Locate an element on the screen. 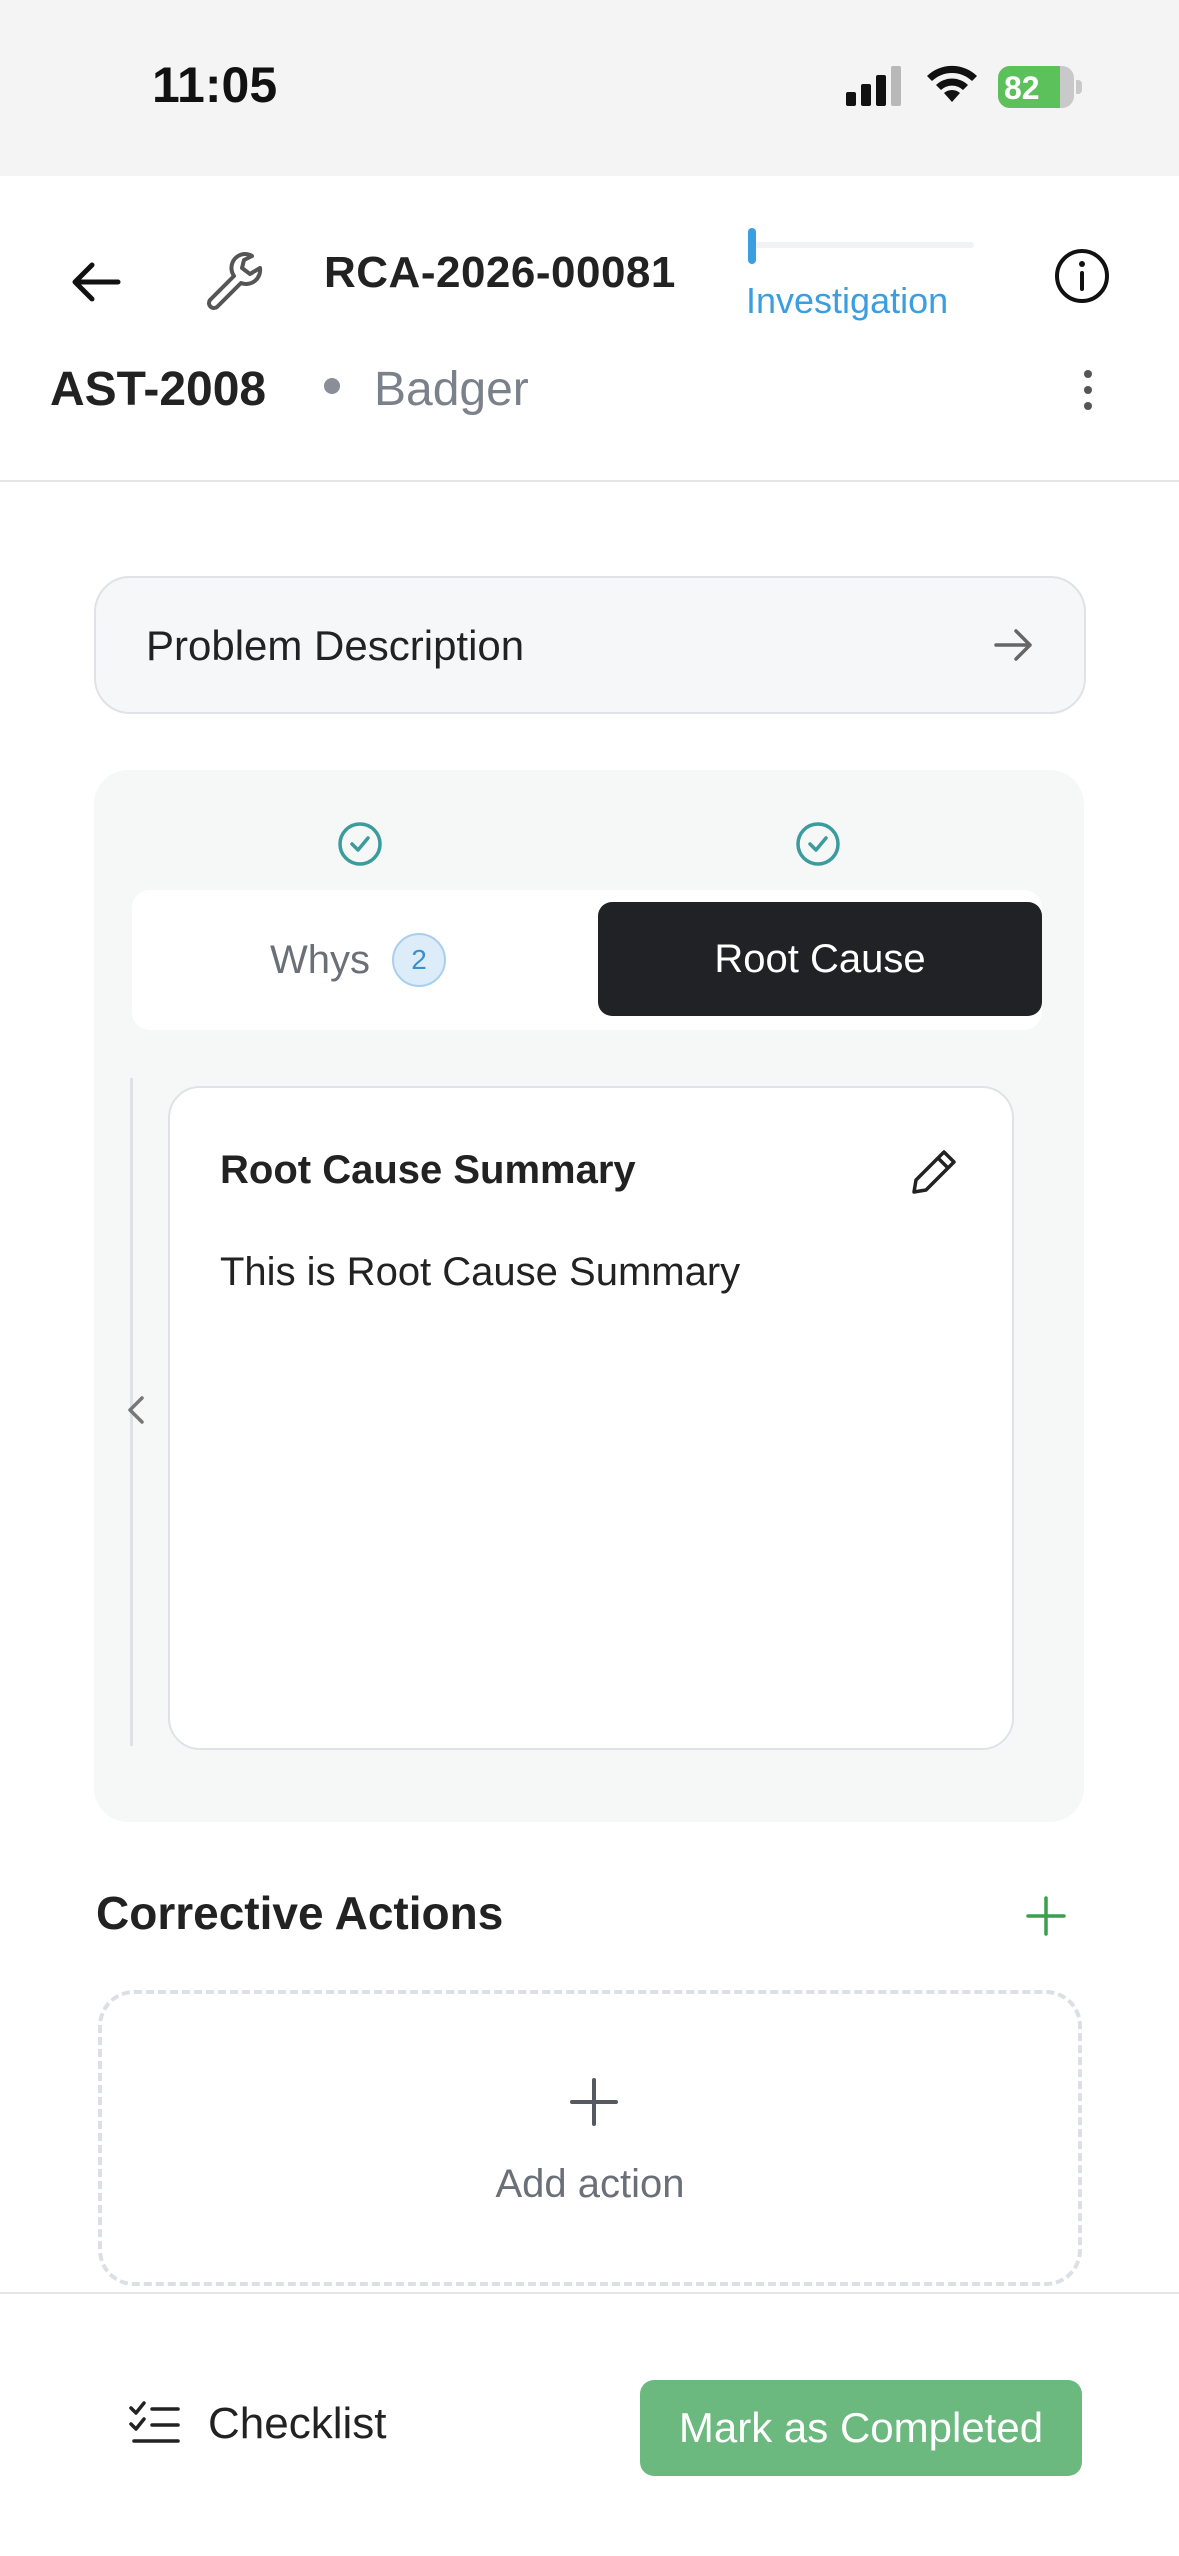 The image size is (1179, 2556). status-time: 11:05 is located at coordinates (215, 85).